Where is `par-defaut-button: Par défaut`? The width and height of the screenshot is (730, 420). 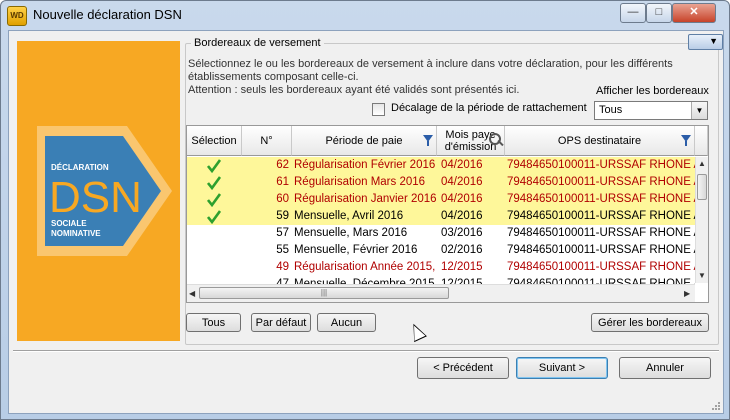 par-defaut-button: Par défaut is located at coordinates (281, 322).